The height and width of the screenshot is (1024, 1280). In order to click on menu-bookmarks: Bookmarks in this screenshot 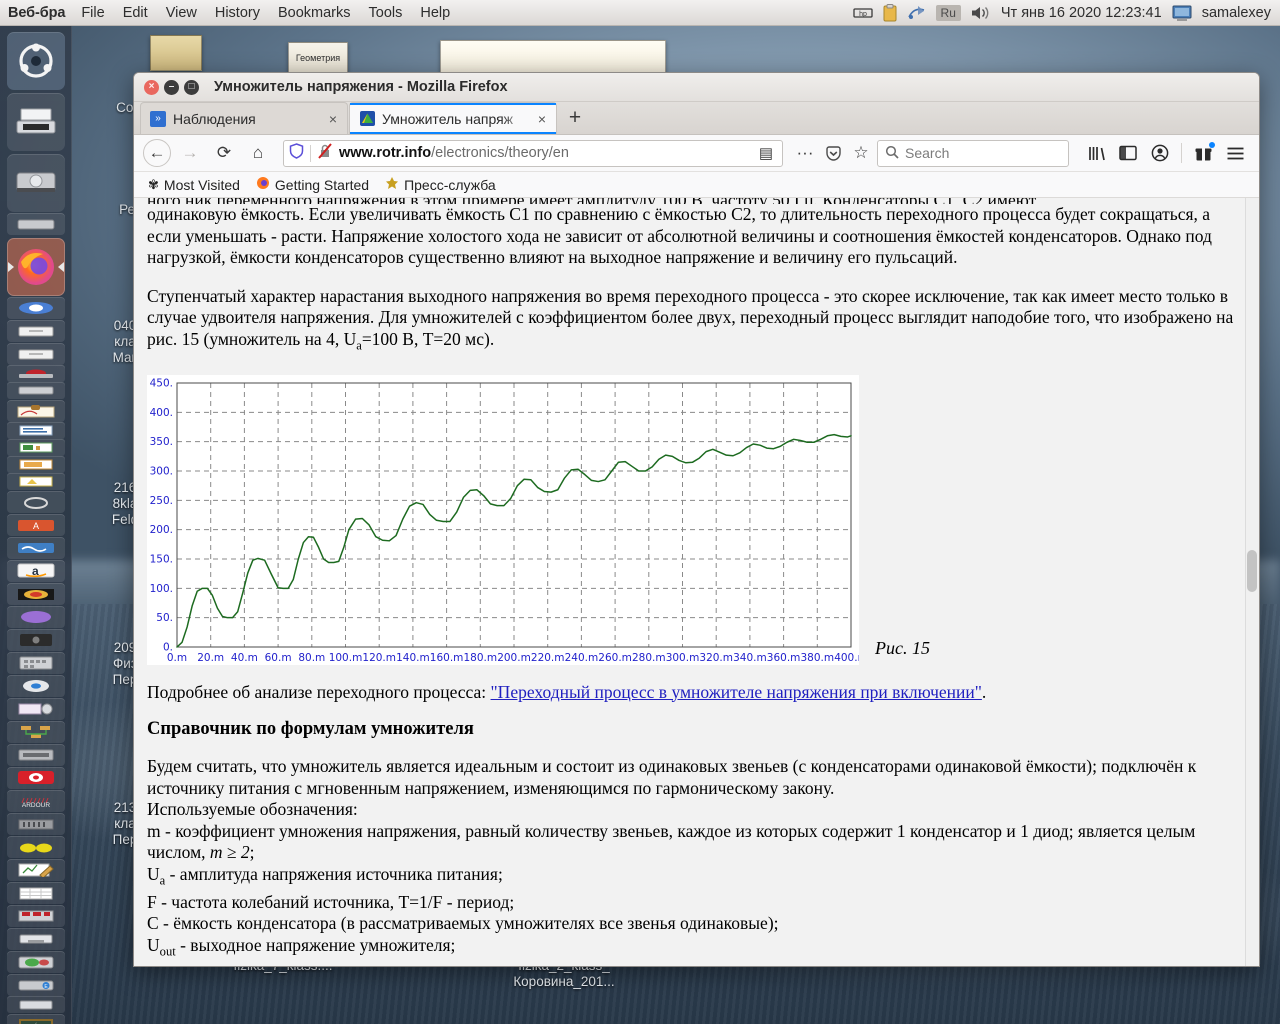, I will do `click(314, 13)`.